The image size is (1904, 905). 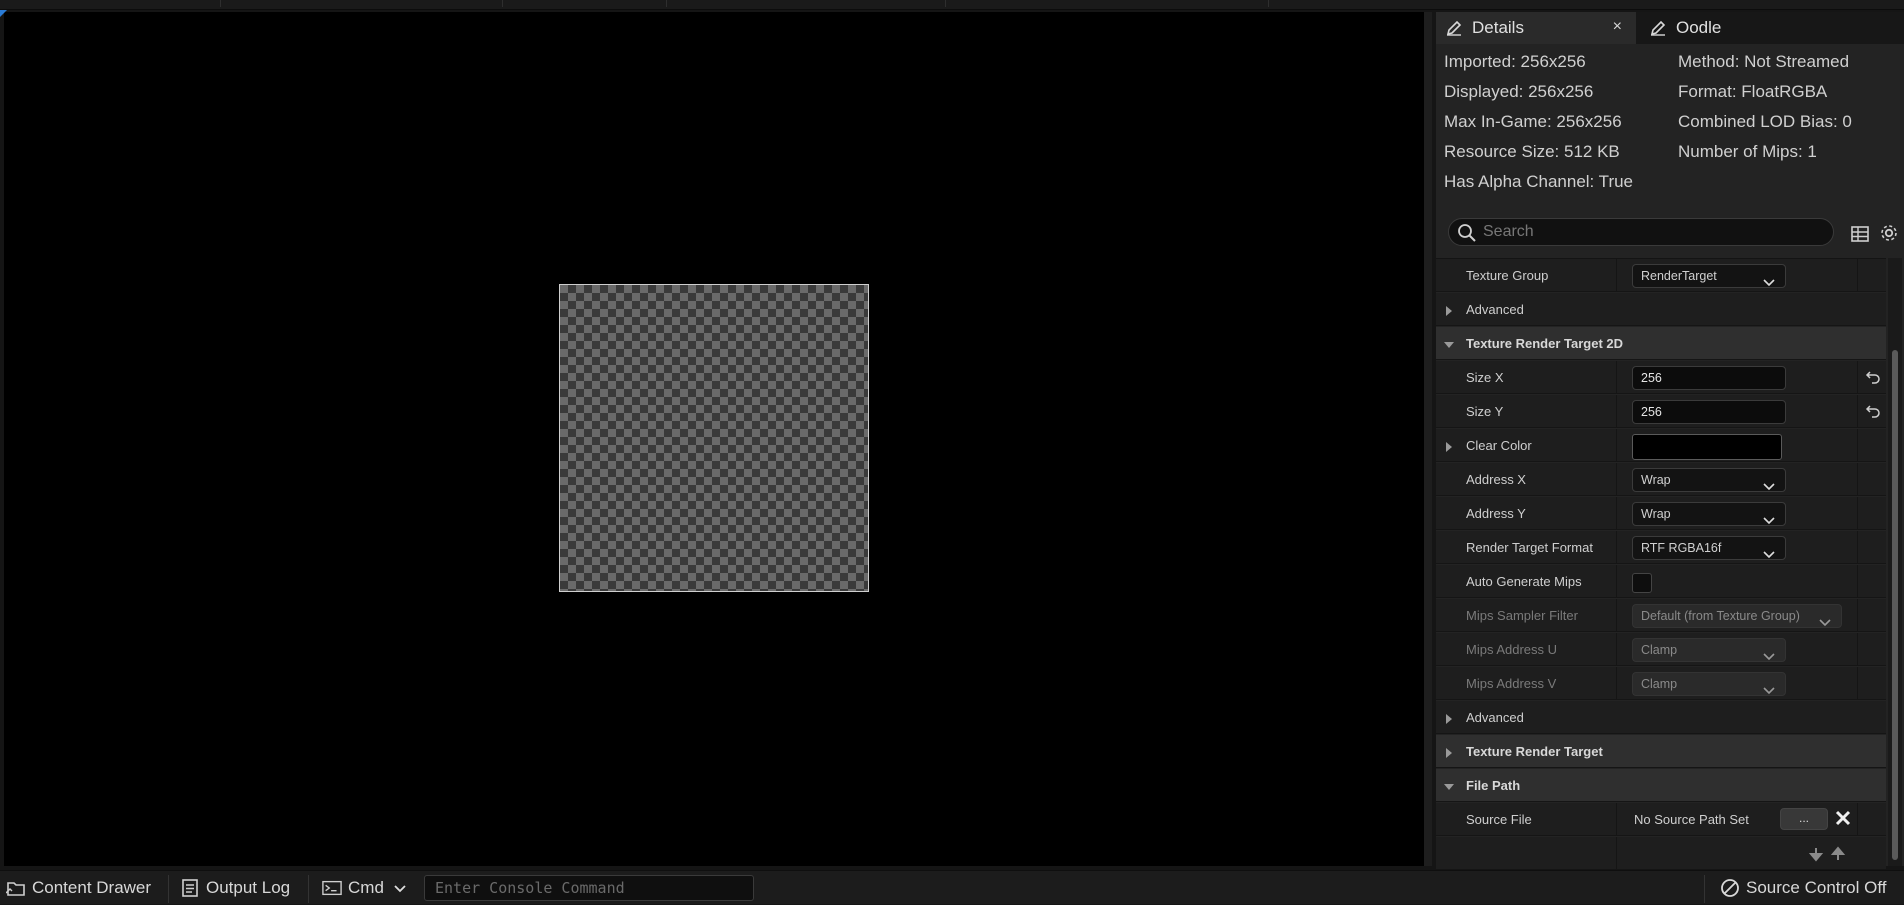 I want to click on property-row-address-x: Address X Wrap, so click(x=1661, y=479).